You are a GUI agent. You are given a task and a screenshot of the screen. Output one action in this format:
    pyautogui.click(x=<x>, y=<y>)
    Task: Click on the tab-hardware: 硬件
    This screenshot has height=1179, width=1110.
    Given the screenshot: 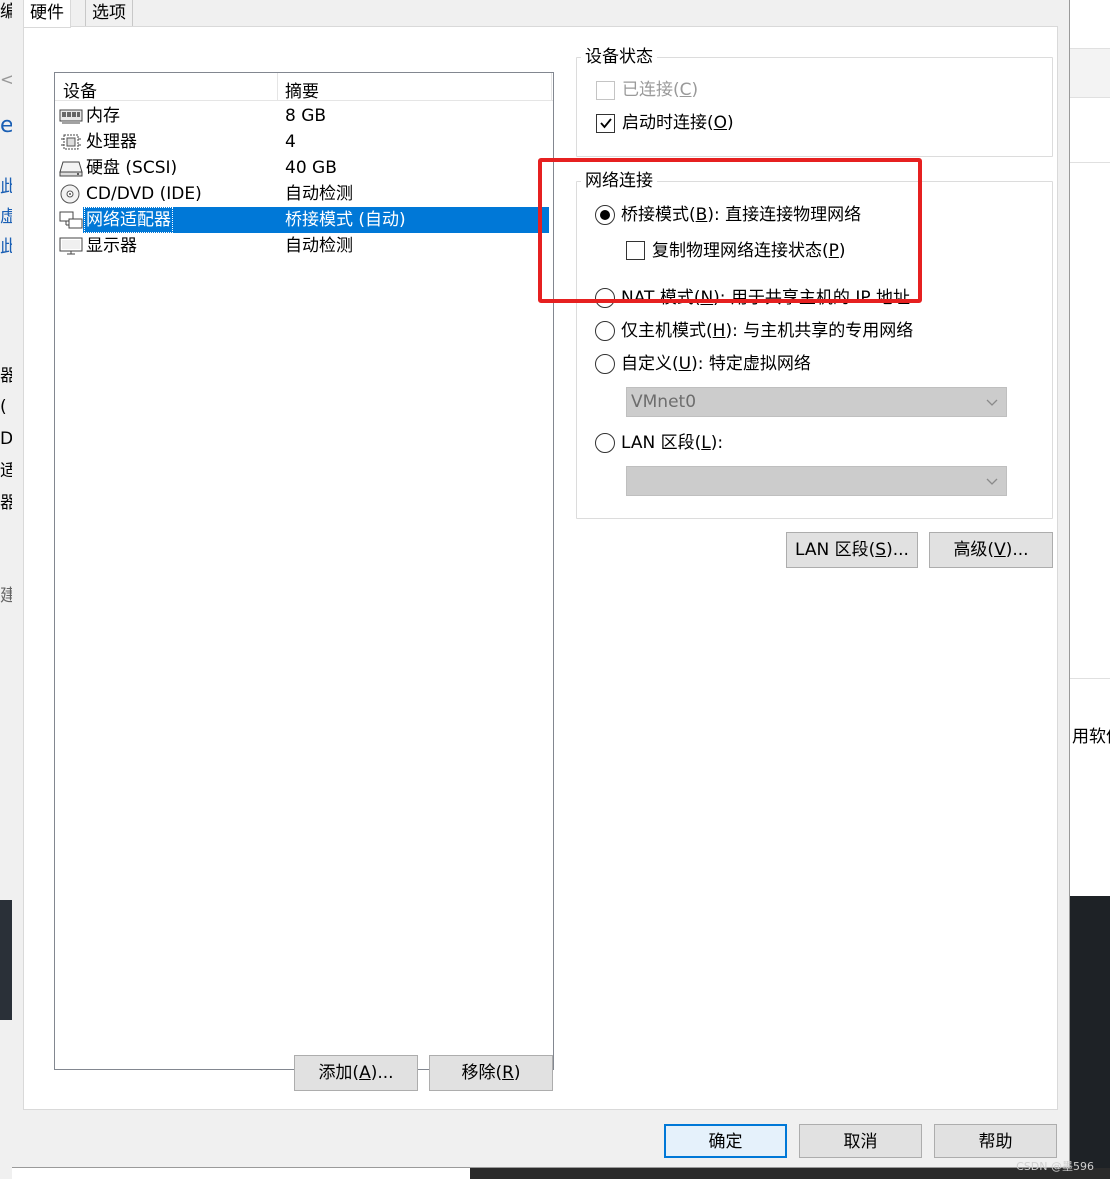 What is the action you would take?
    pyautogui.click(x=47, y=14)
    